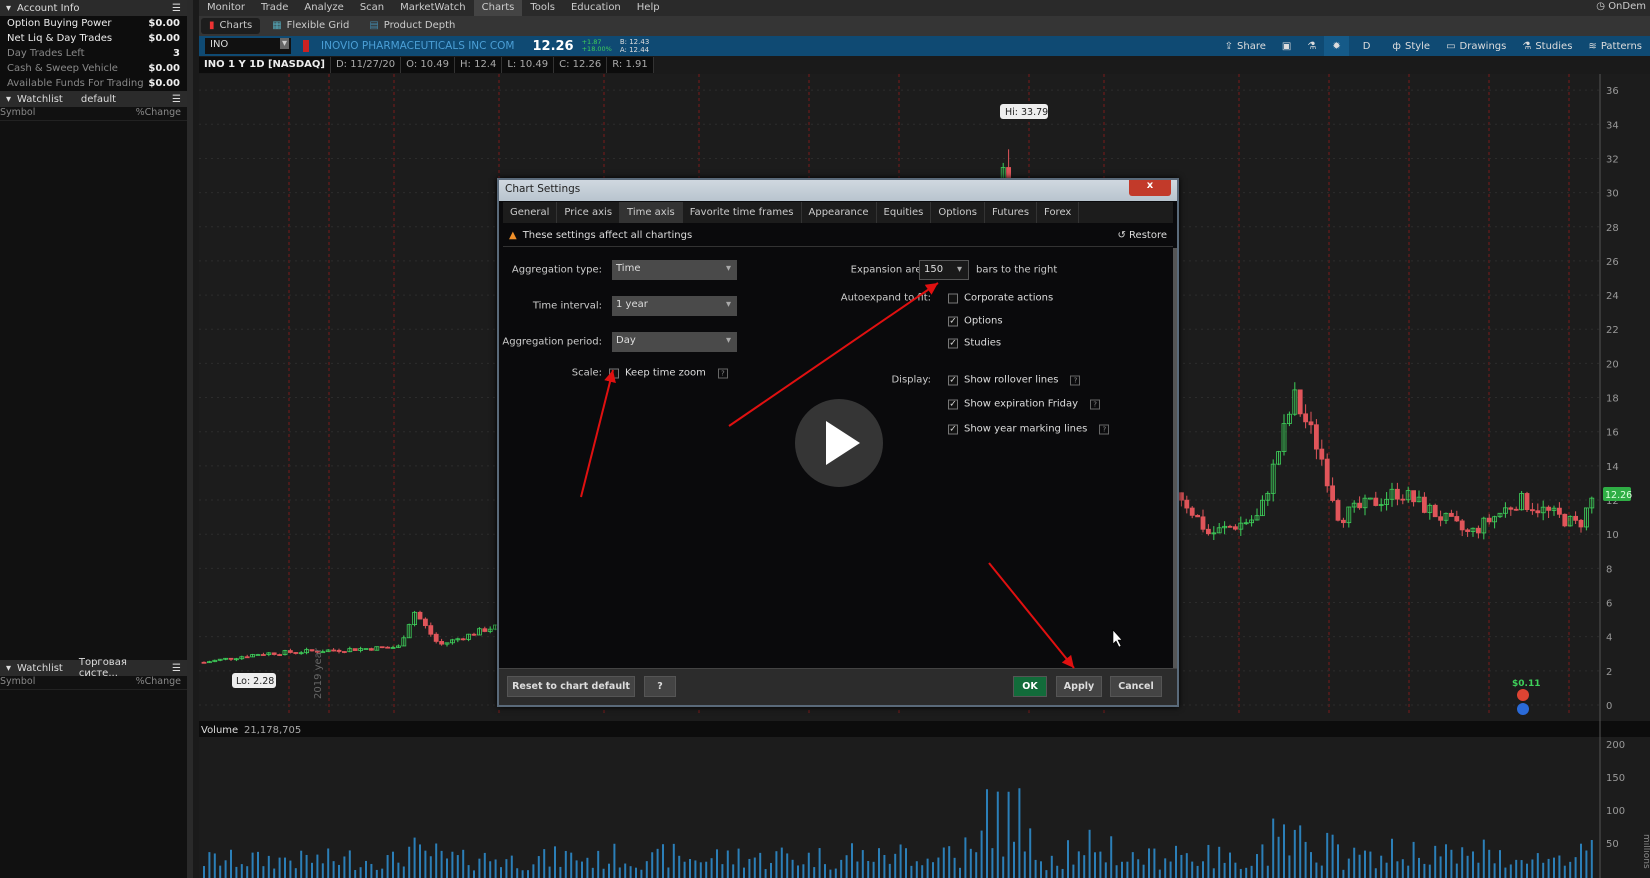 The height and width of the screenshot is (878, 1650). Describe the element at coordinates (542, 8) in the screenshot. I see `menu-tools: Tools` at that location.